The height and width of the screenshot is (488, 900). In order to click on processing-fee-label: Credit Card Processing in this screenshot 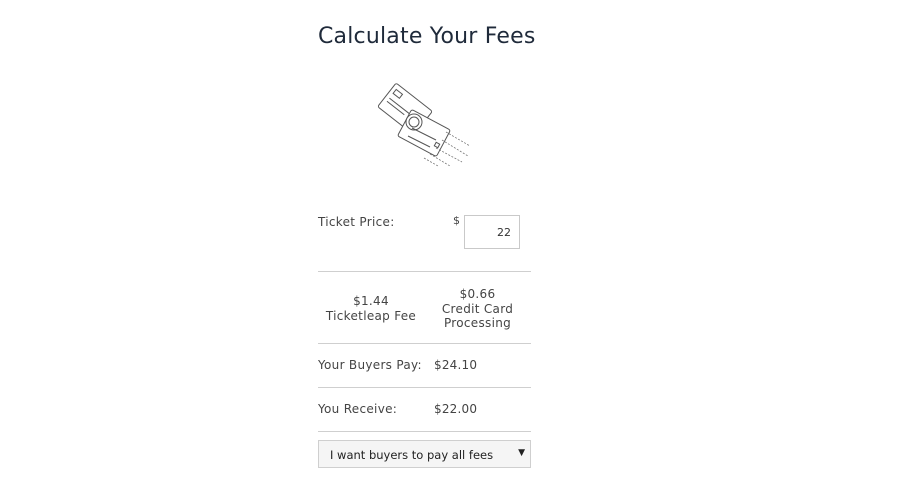, I will do `click(477, 316)`.